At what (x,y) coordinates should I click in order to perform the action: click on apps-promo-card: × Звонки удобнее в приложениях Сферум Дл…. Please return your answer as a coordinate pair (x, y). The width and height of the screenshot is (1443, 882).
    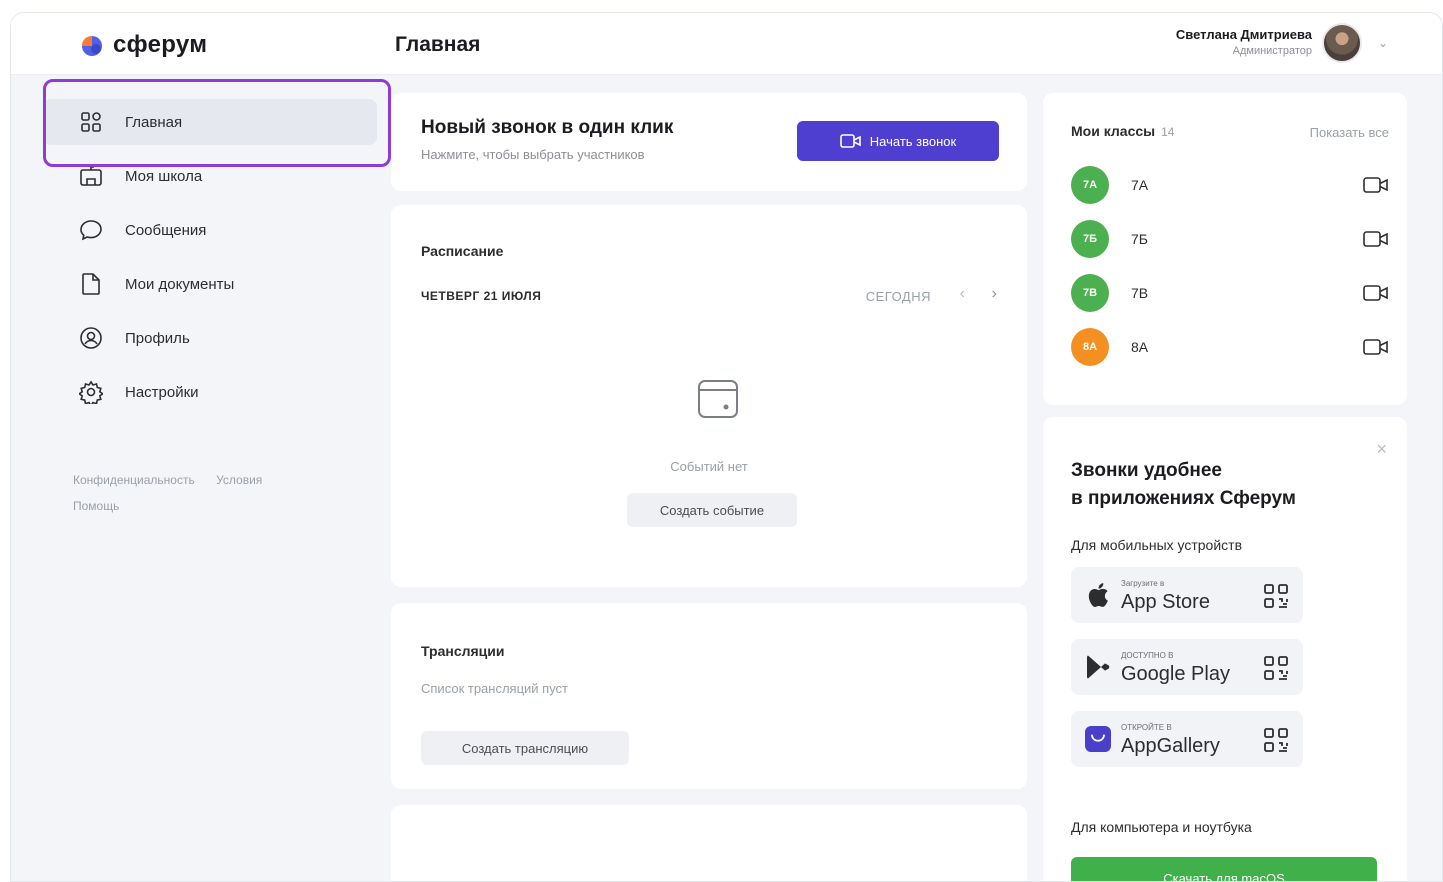
    Looking at the image, I should click on (1225, 649).